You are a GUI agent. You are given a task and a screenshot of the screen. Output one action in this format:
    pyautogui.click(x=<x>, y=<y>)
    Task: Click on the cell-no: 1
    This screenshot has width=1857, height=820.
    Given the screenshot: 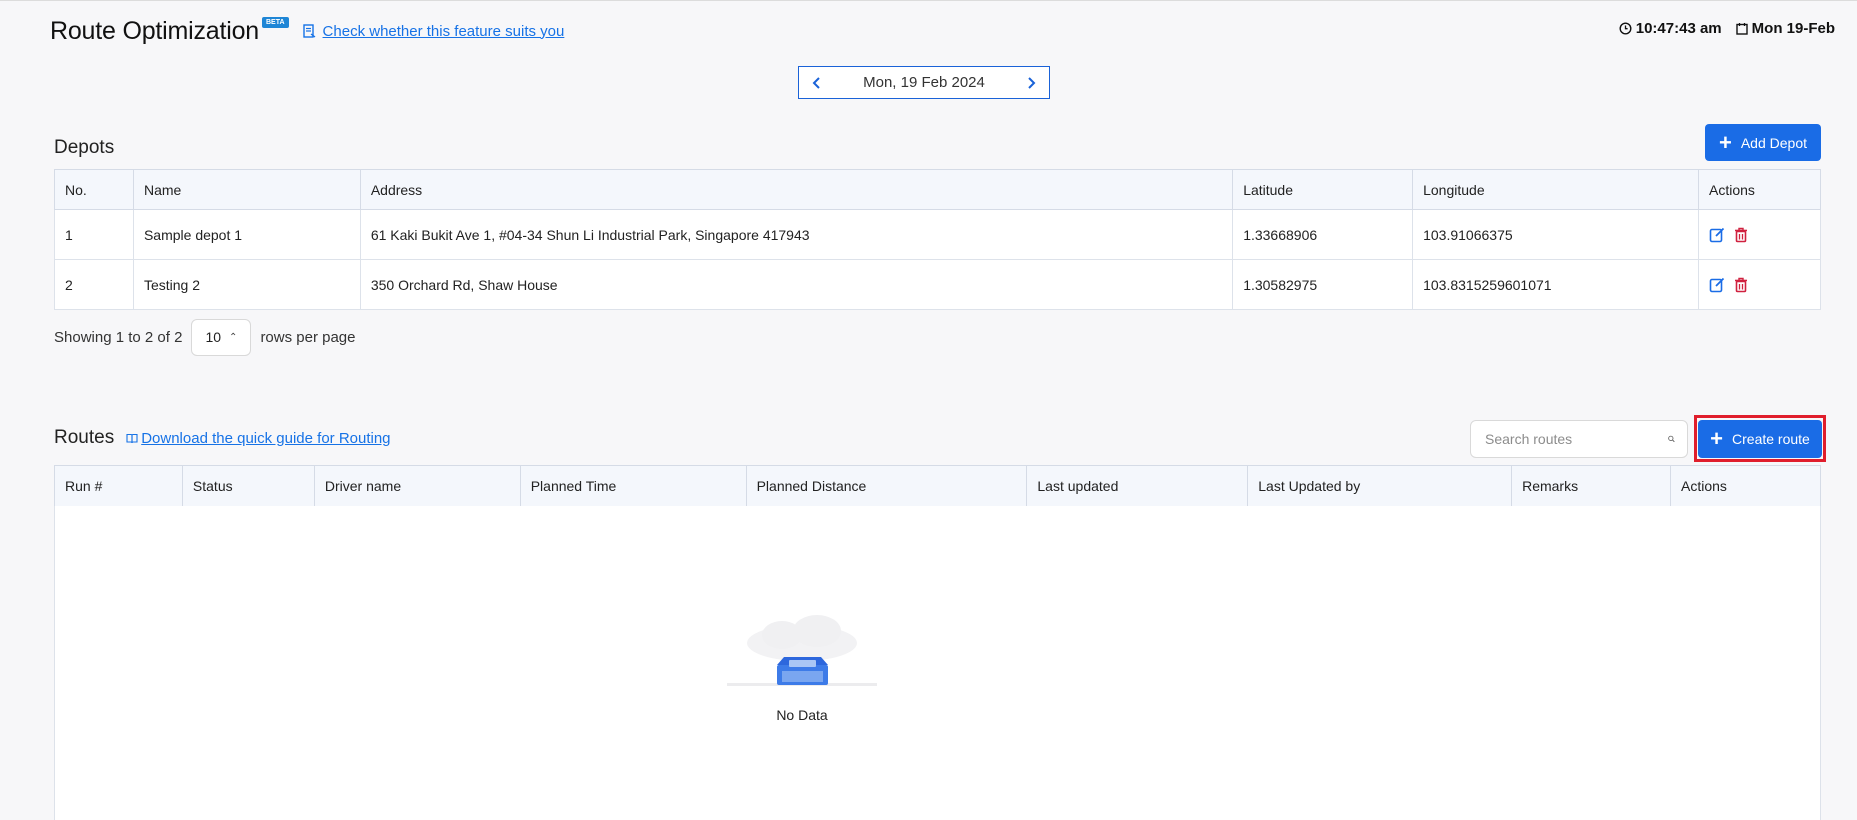 What is the action you would take?
    pyautogui.click(x=94, y=234)
    